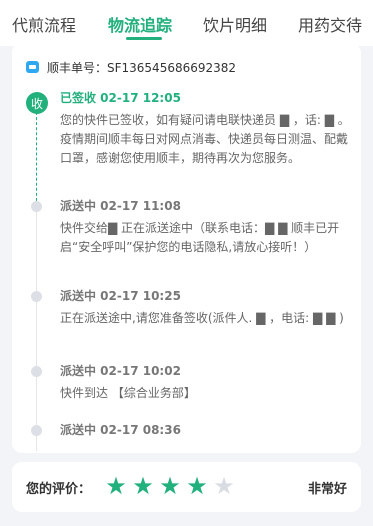 Image resolution: width=373 pixels, height=526 pixels. I want to click on timeline-line, so click(36, 331).